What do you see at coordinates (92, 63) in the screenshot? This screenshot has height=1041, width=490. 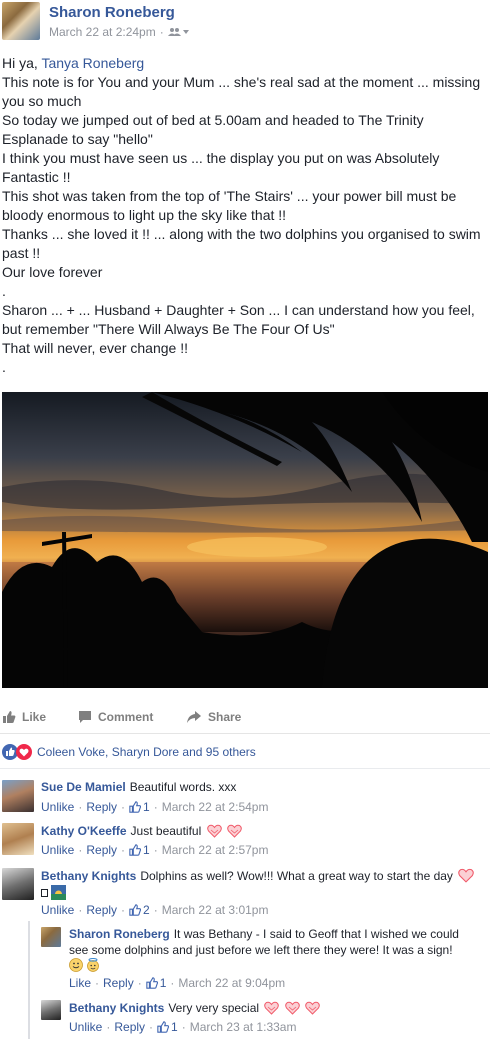 I see `mention-link: Tanya Roneberg` at bounding box center [92, 63].